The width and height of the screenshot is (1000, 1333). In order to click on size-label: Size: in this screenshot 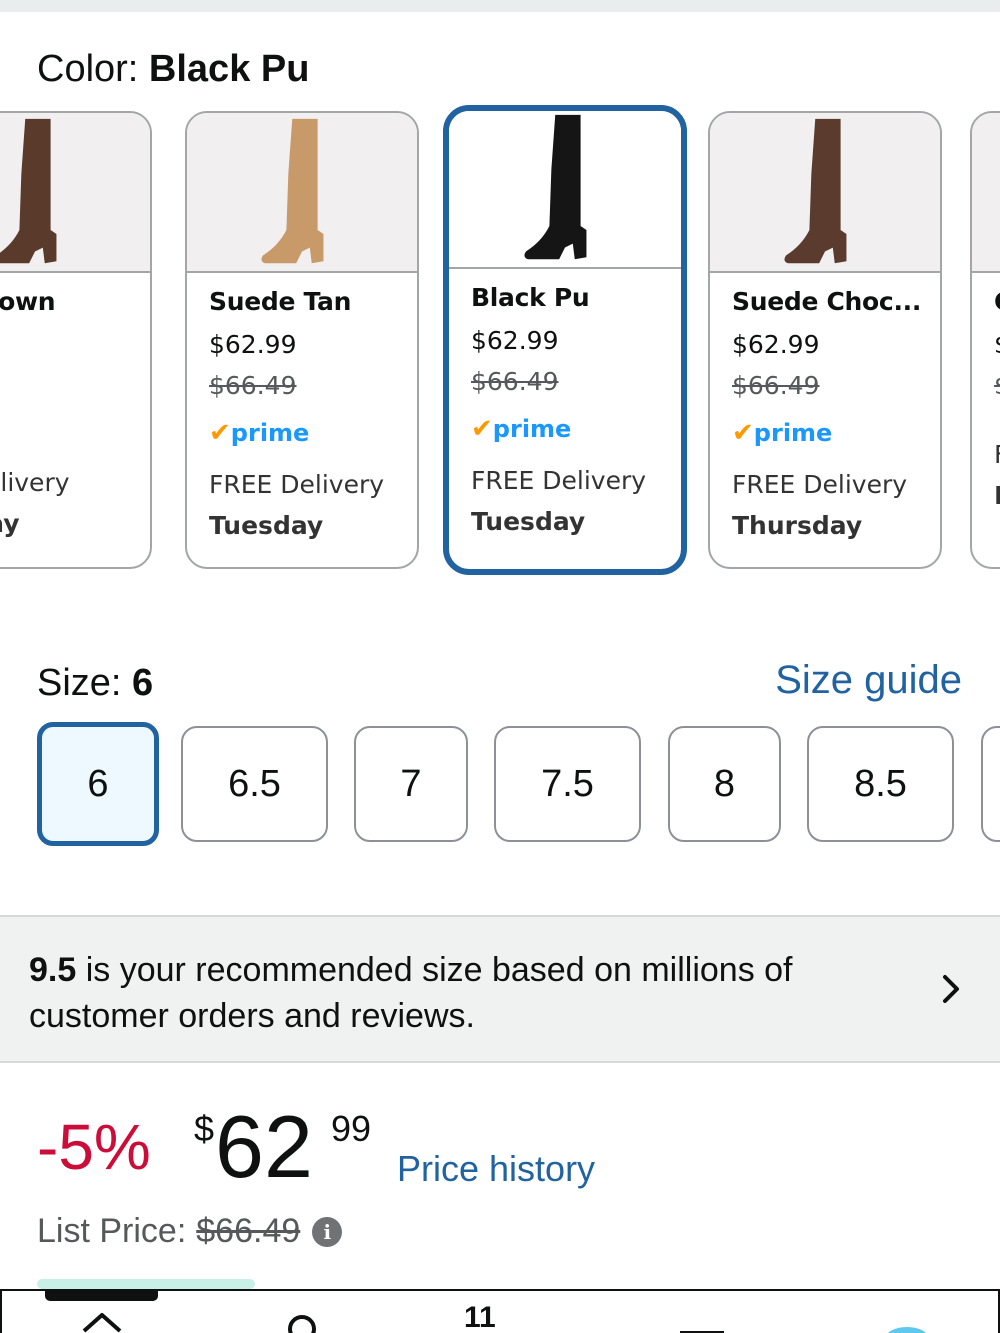, I will do `click(85, 683)`.